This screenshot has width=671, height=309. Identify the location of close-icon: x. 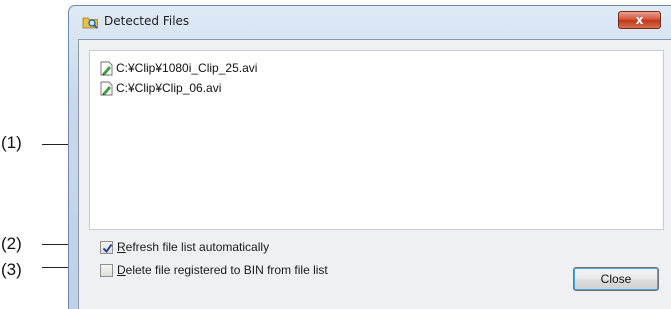
(639, 20).